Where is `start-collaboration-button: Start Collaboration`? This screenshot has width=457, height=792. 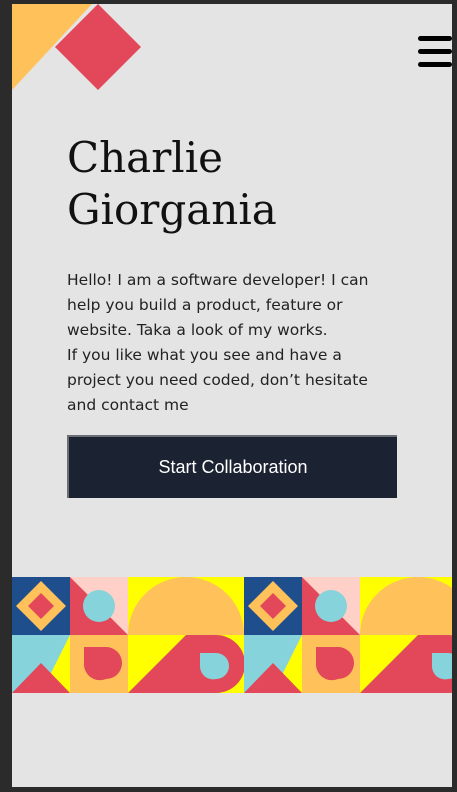
start-collaboration-button: Start Collaboration is located at coordinates (232, 466).